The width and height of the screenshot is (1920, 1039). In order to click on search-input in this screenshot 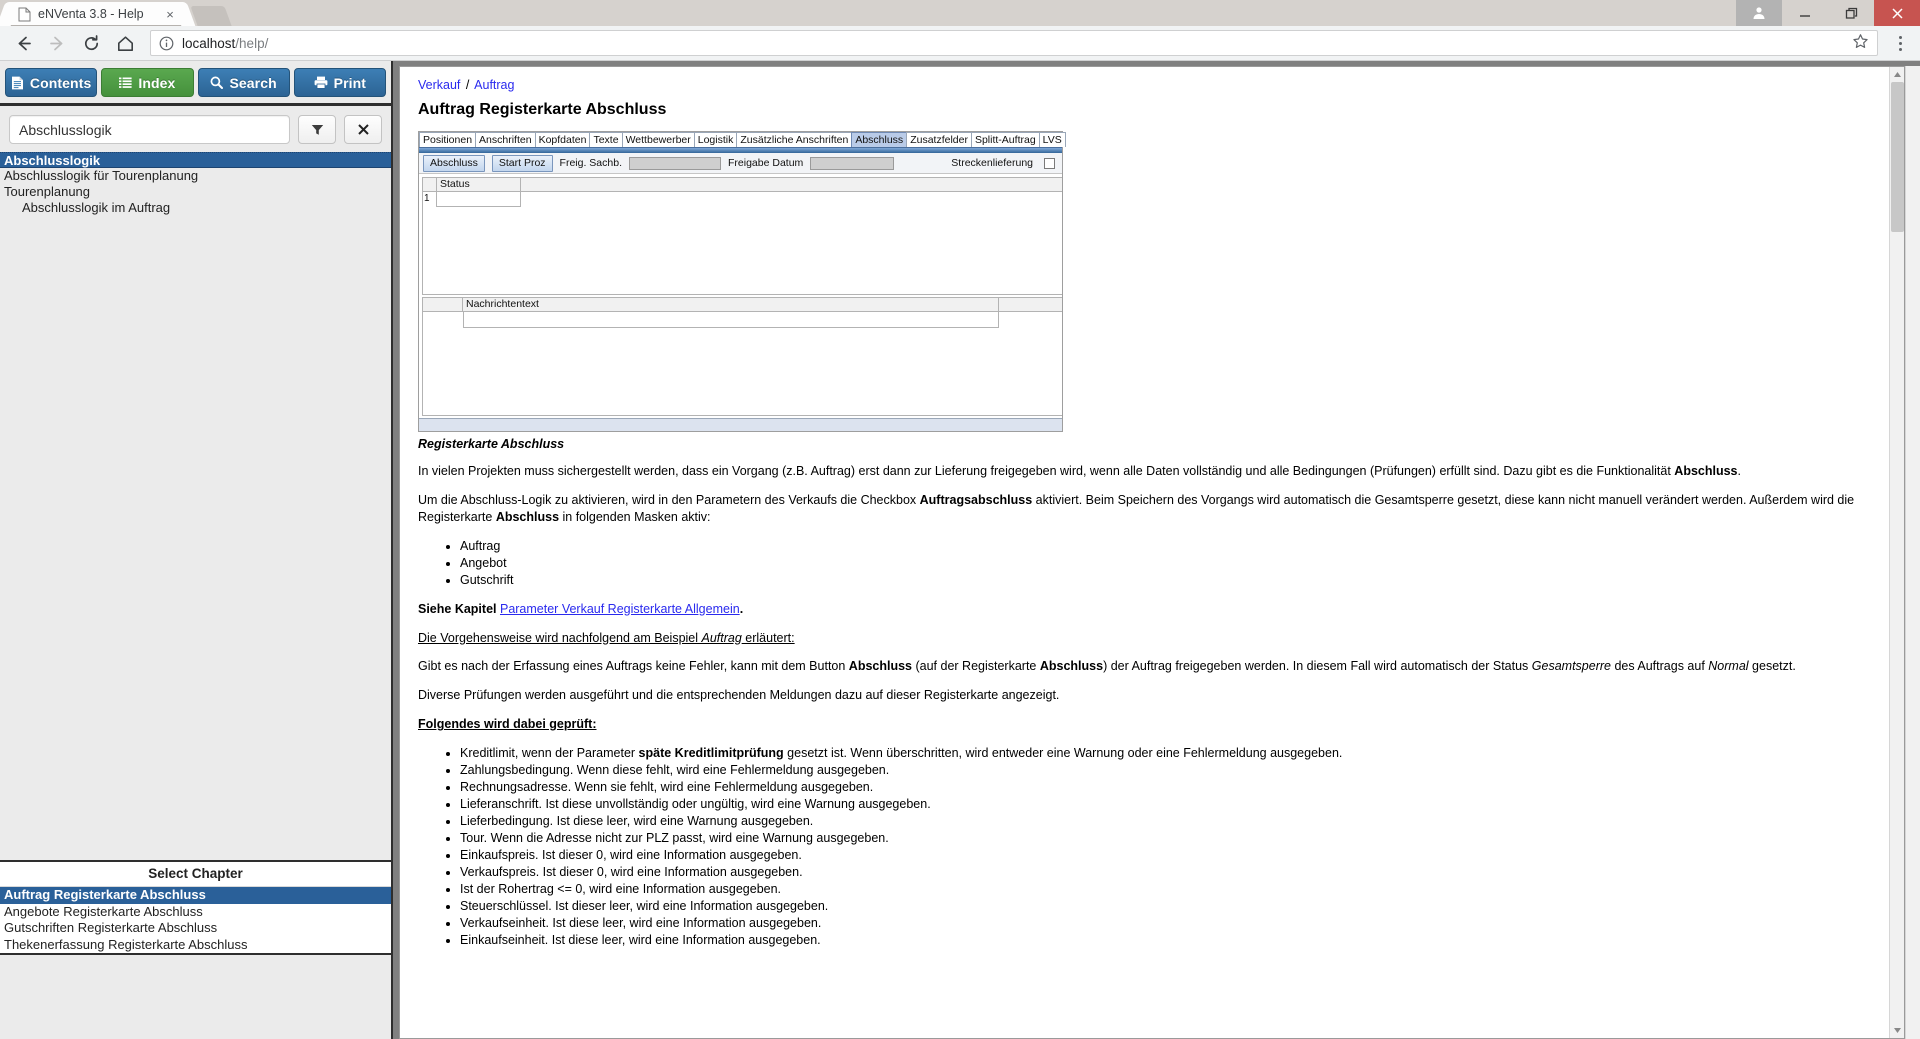, I will do `click(149, 129)`.